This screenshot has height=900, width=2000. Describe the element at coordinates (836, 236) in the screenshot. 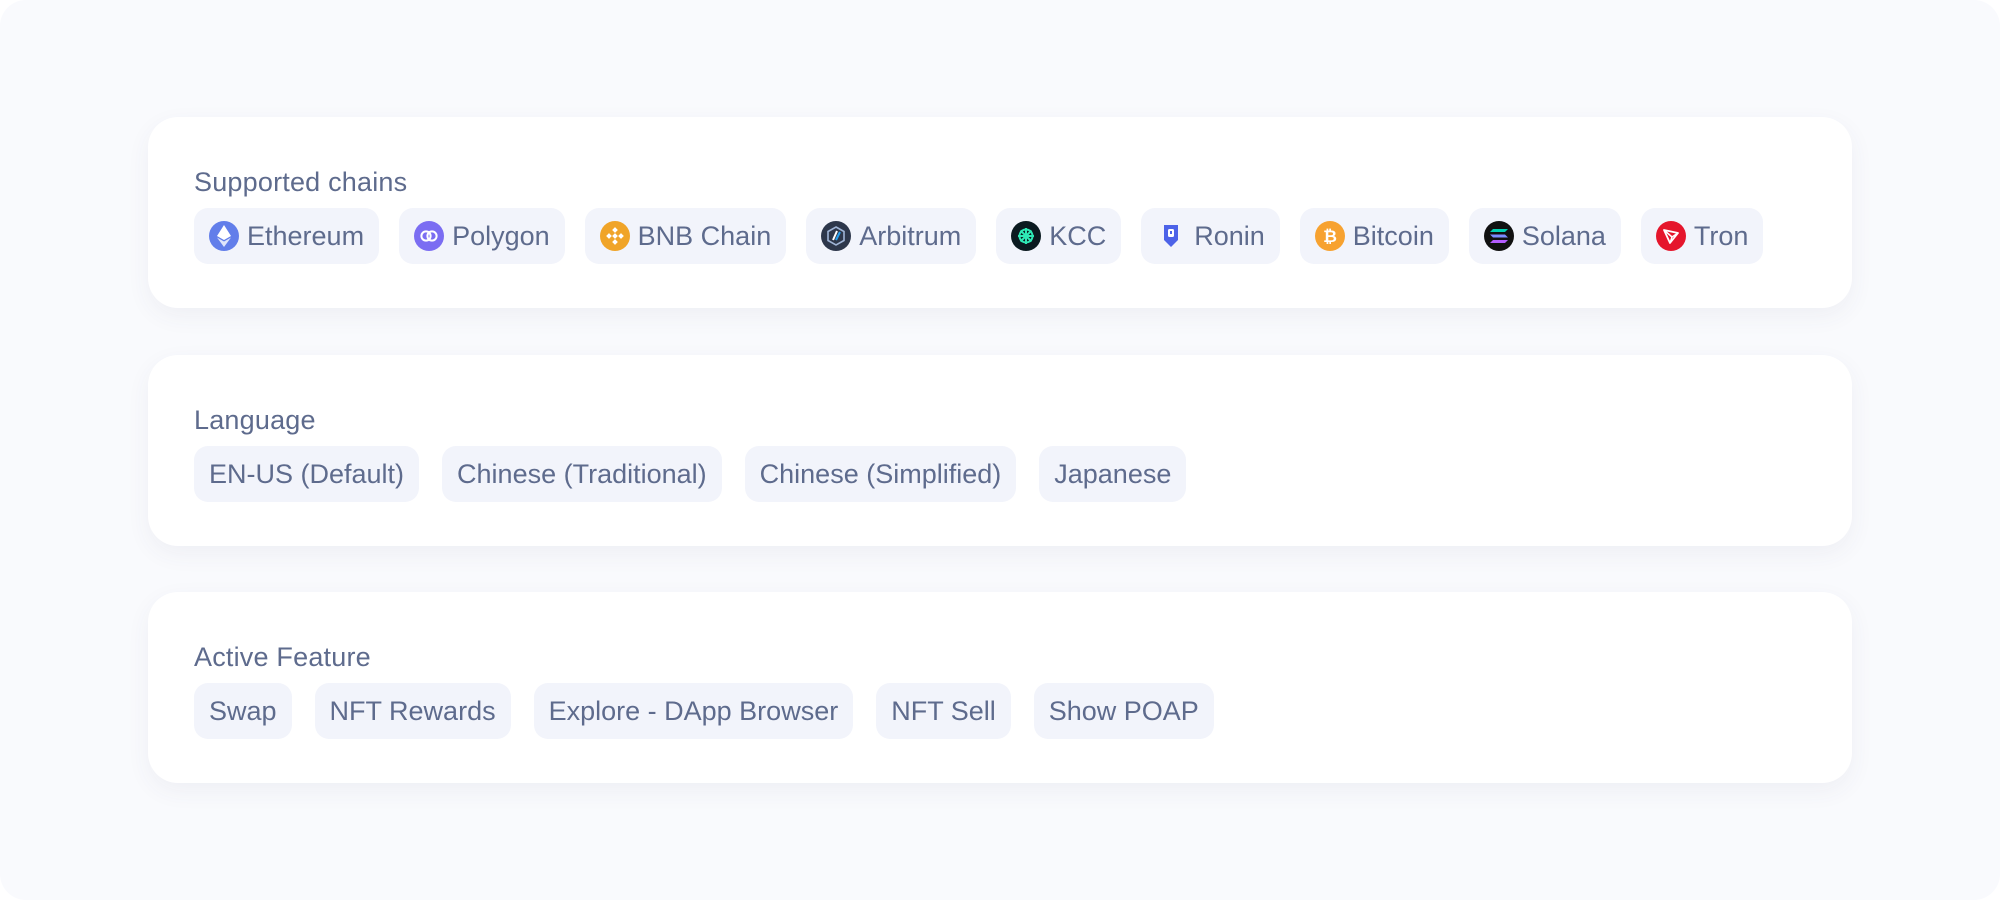

I see `arbitrum-icon` at that location.